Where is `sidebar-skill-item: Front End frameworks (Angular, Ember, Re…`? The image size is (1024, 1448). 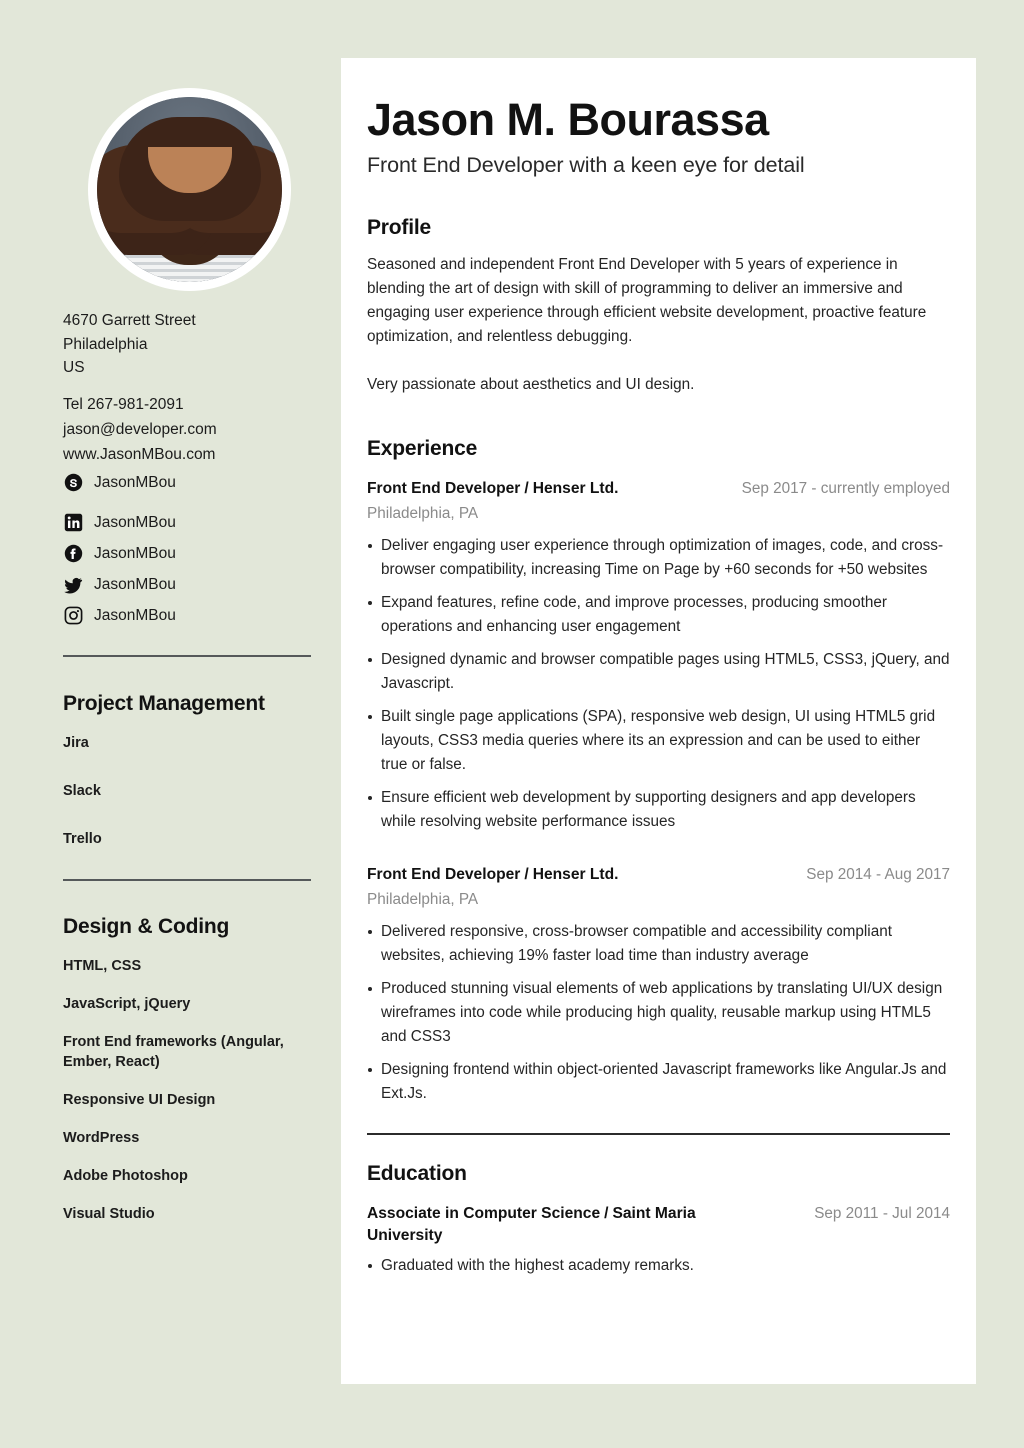 sidebar-skill-item: Front End frameworks (Angular, Ember, Re… is located at coordinates (173, 1052).